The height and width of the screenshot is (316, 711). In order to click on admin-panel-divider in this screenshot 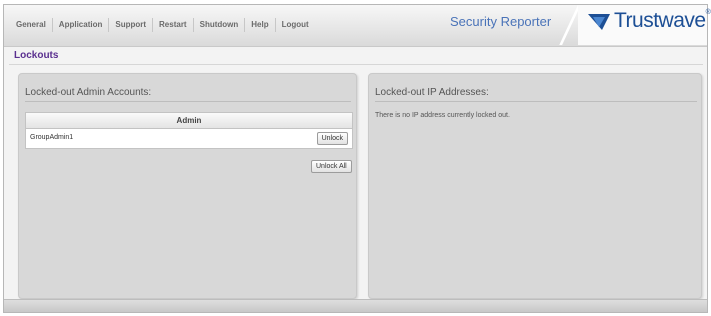, I will do `click(188, 101)`.